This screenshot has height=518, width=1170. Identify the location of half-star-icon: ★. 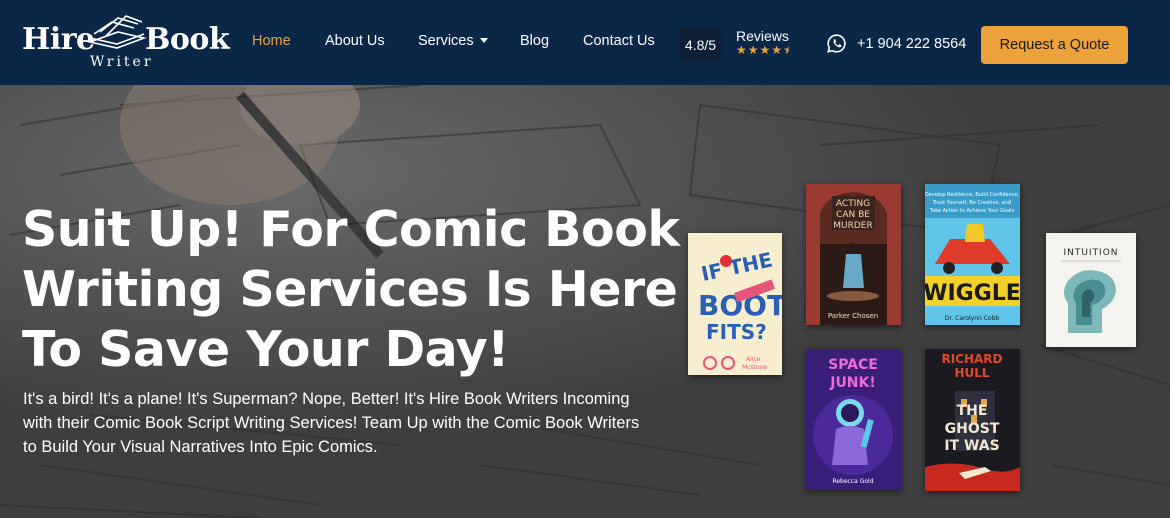
(788, 50).